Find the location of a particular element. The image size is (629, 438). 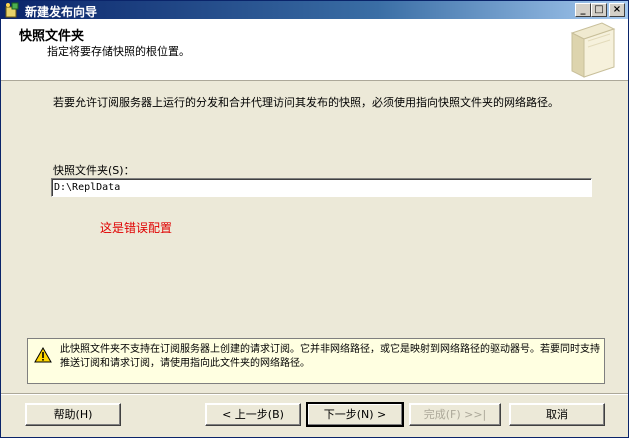

snapshot-folder-label: 快照文件夹(S)： is located at coordinates (94, 170).